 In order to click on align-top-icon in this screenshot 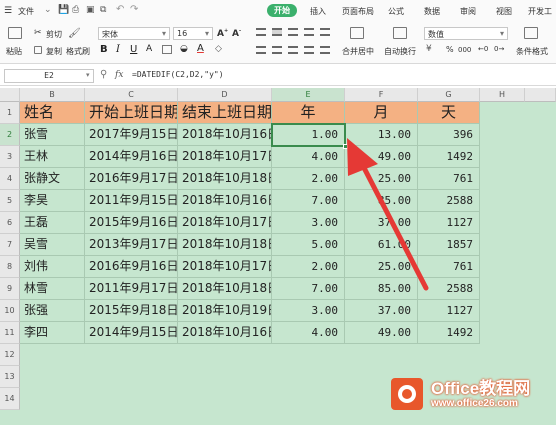, I will do `click(261, 32)`.